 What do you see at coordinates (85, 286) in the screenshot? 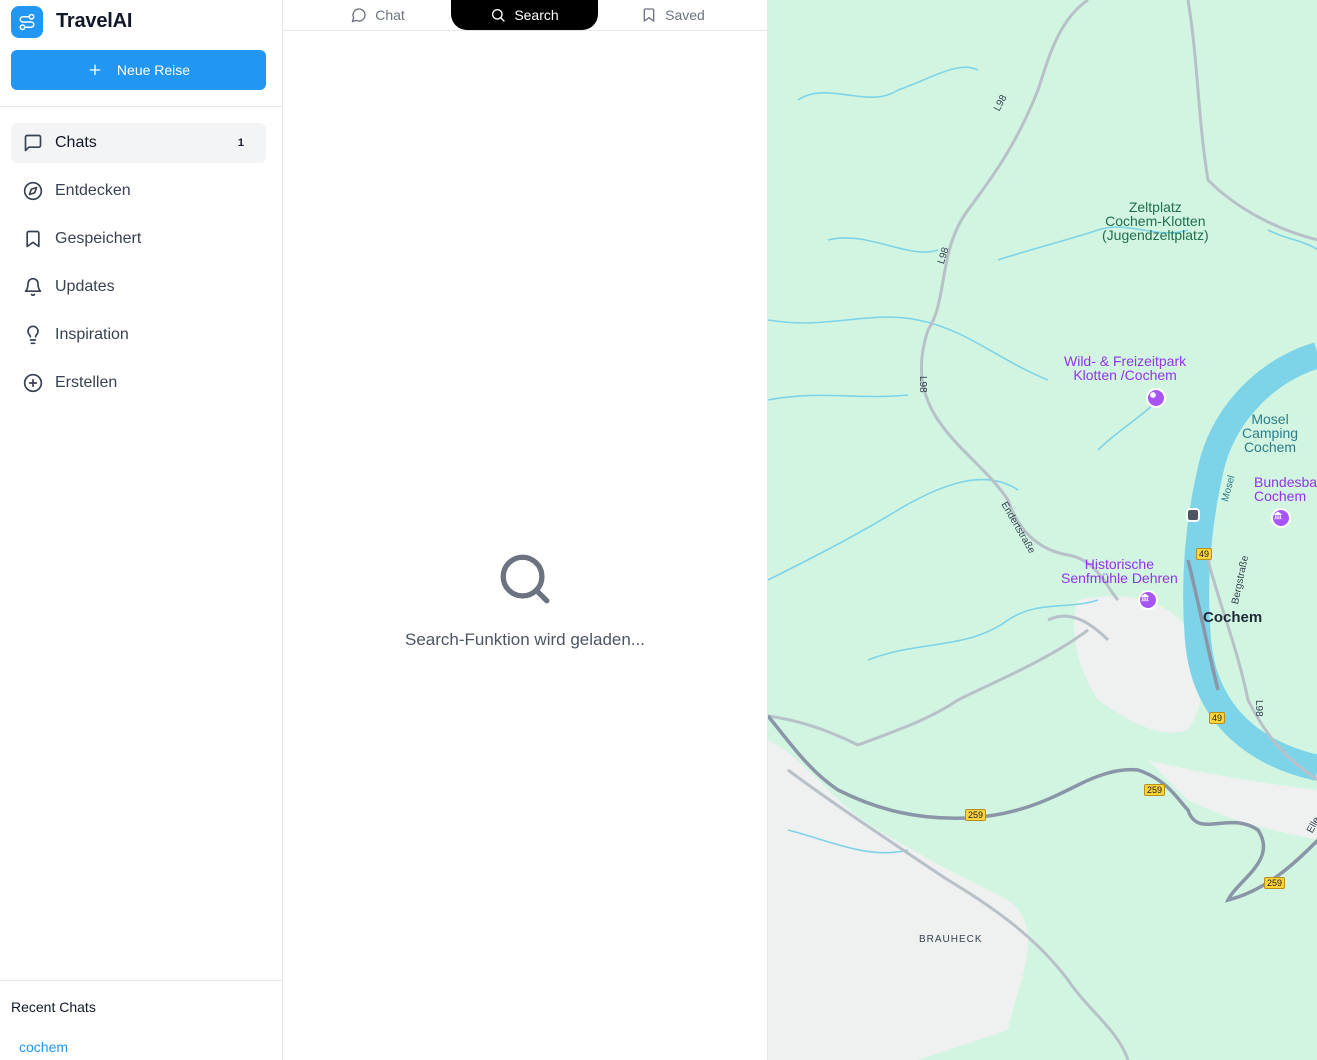
I see `sidebar-item-label: Updates` at bounding box center [85, 286].